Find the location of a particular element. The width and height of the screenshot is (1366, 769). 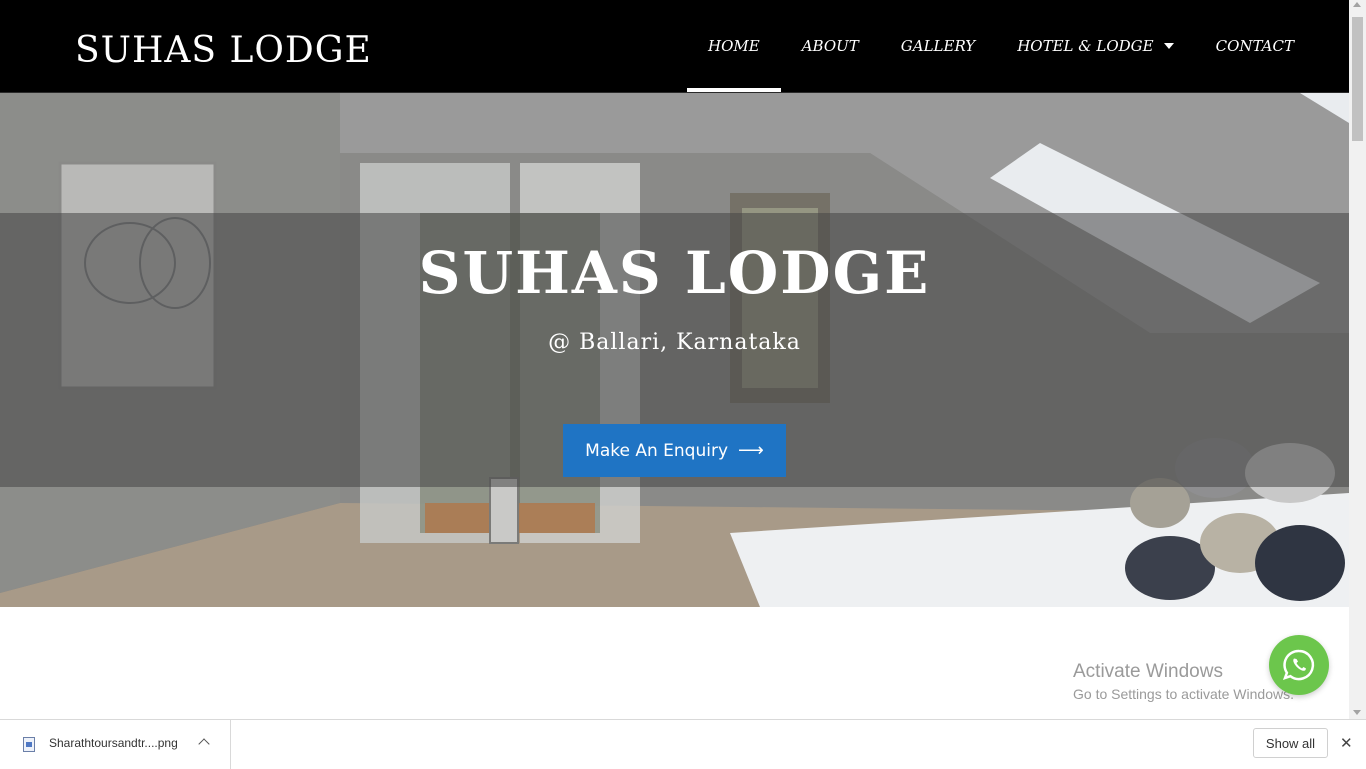

nav-item-hotel-lodge: HOTEL & LODGE is located at coordinates (1095, 46).